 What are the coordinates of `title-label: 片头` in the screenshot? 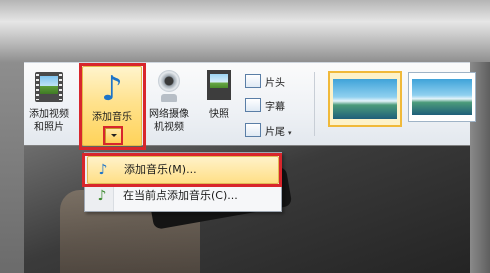 It's located at (275, 83).